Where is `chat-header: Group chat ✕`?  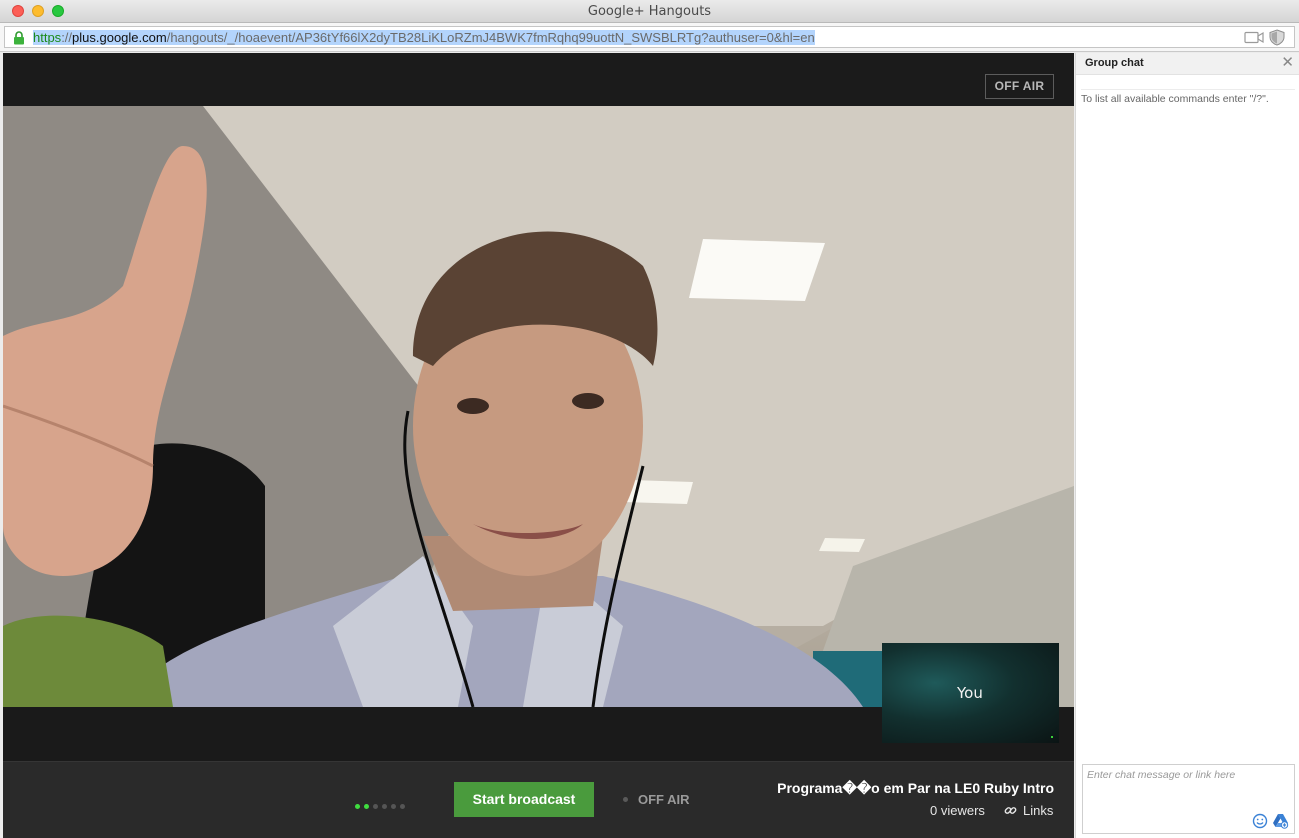 chat-header: Group chat ✕ is located at coordinates (1187, 64).